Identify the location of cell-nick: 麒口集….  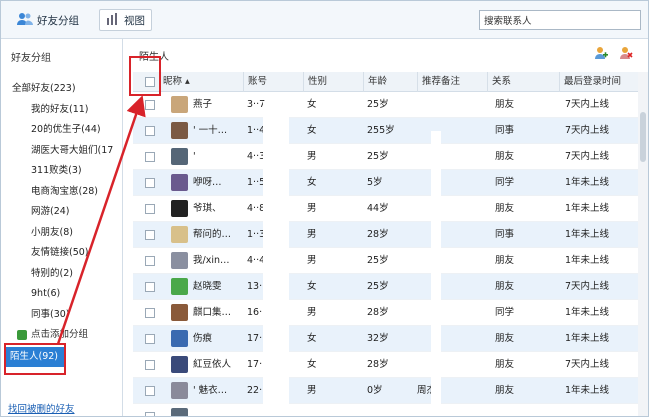
(212, 312).